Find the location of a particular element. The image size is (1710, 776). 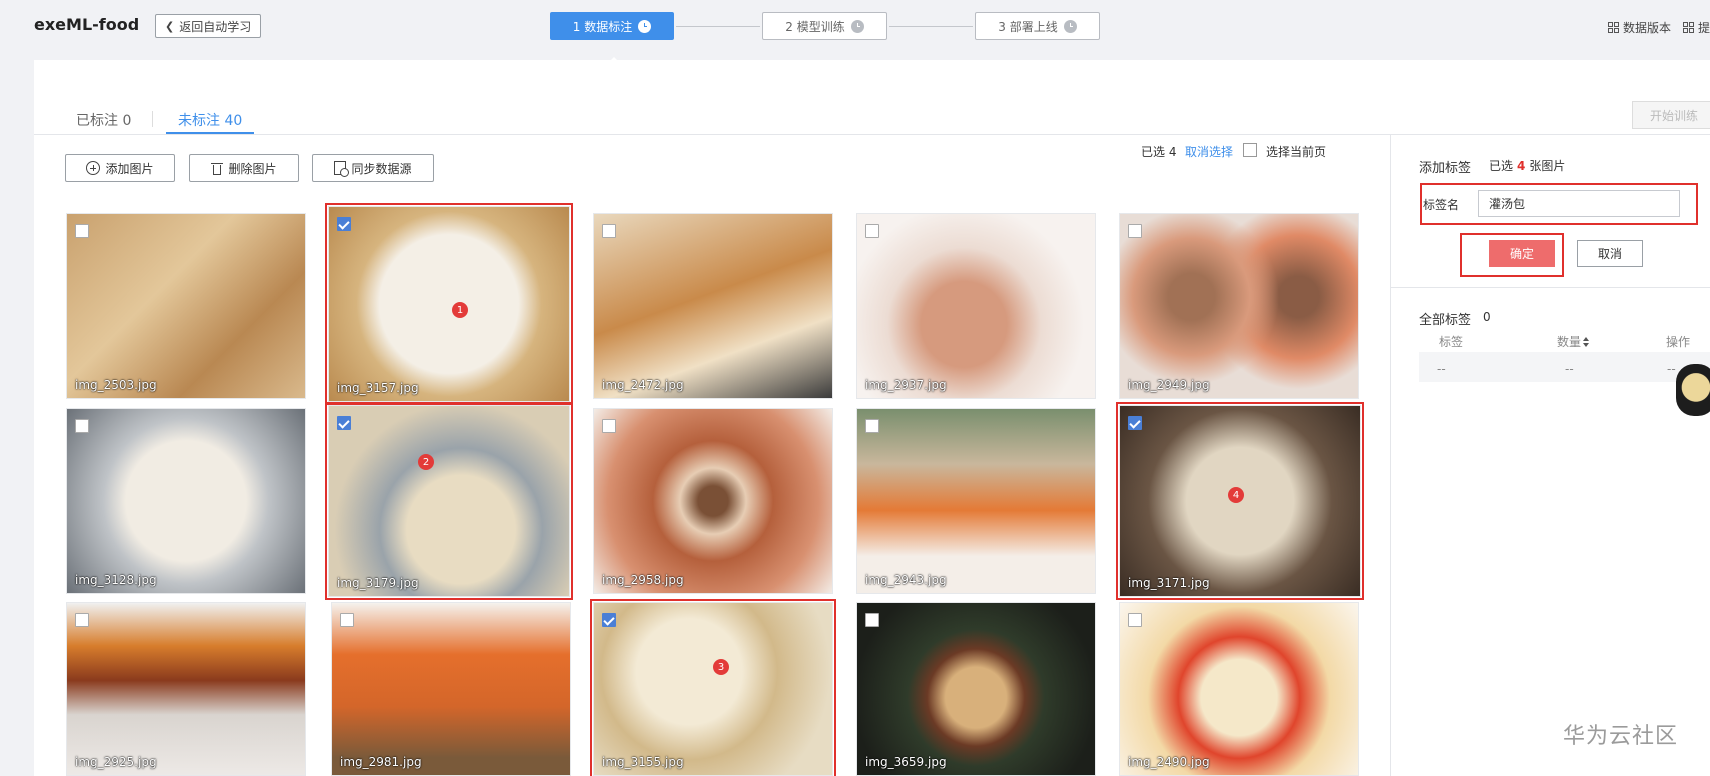

annotation-badge: 3 is located at coordinates (721, 667).